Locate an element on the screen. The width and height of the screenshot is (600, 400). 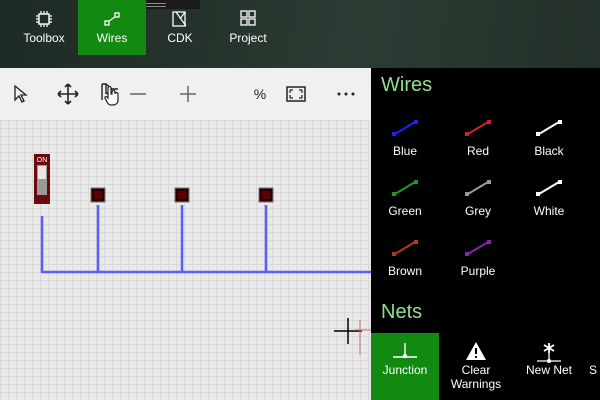
zoom-out-button is located at coordinates (138, 94).